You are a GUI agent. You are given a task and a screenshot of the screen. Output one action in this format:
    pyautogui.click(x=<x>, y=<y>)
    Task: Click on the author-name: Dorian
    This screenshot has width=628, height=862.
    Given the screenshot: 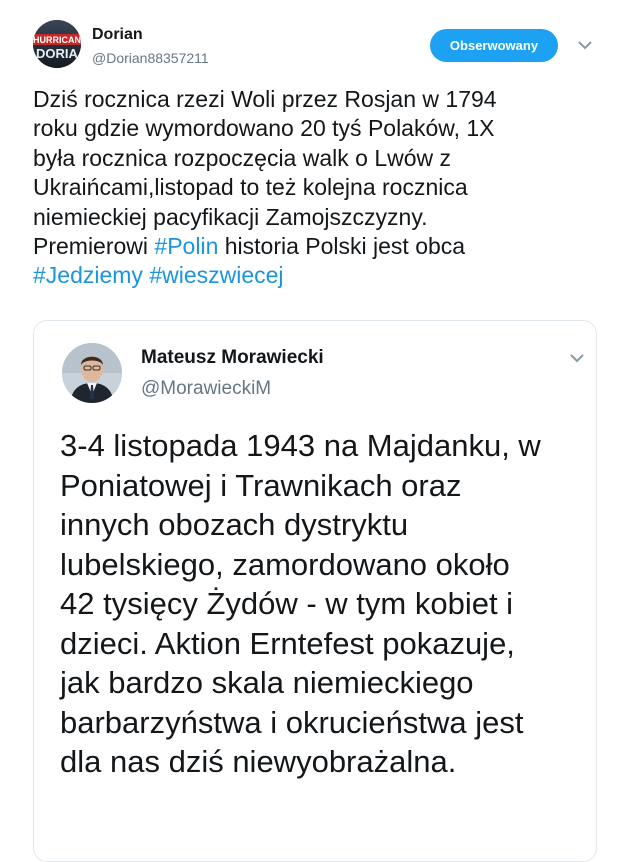 What is the action you would take?
    pyautogui.click(x=117, y=35)
    